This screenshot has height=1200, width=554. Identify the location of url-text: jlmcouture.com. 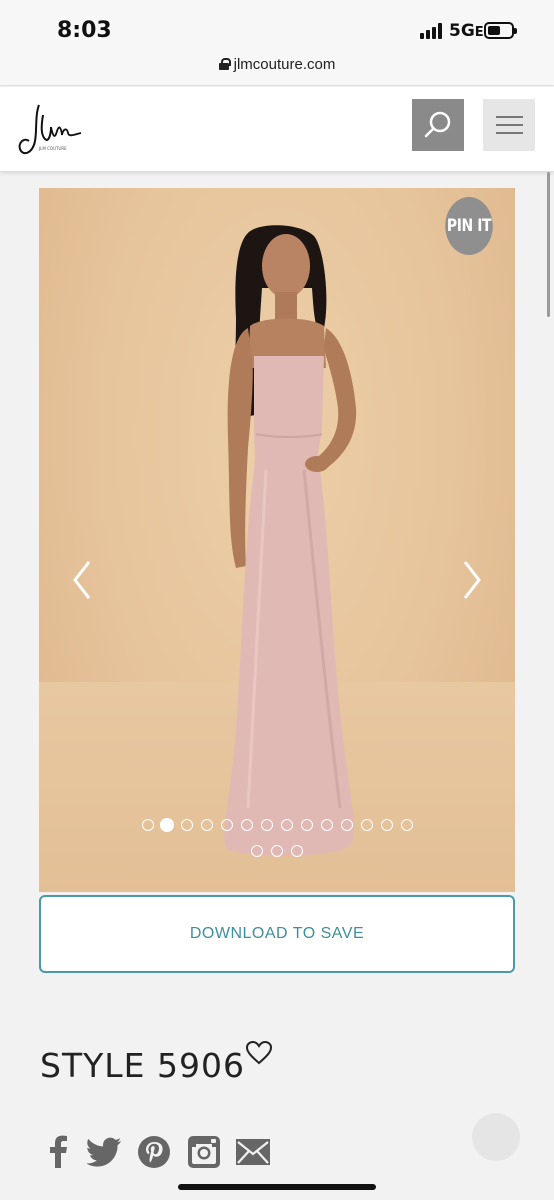
(284, 64).